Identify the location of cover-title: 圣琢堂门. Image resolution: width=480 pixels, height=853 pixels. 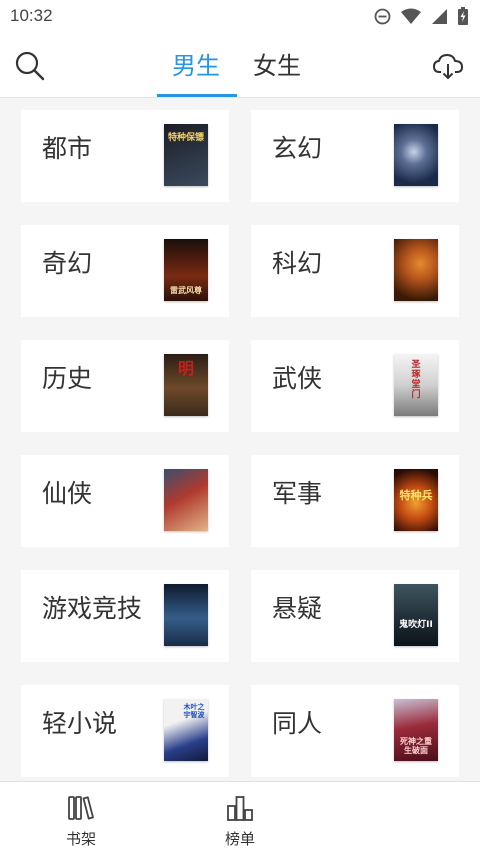
(416, 380).